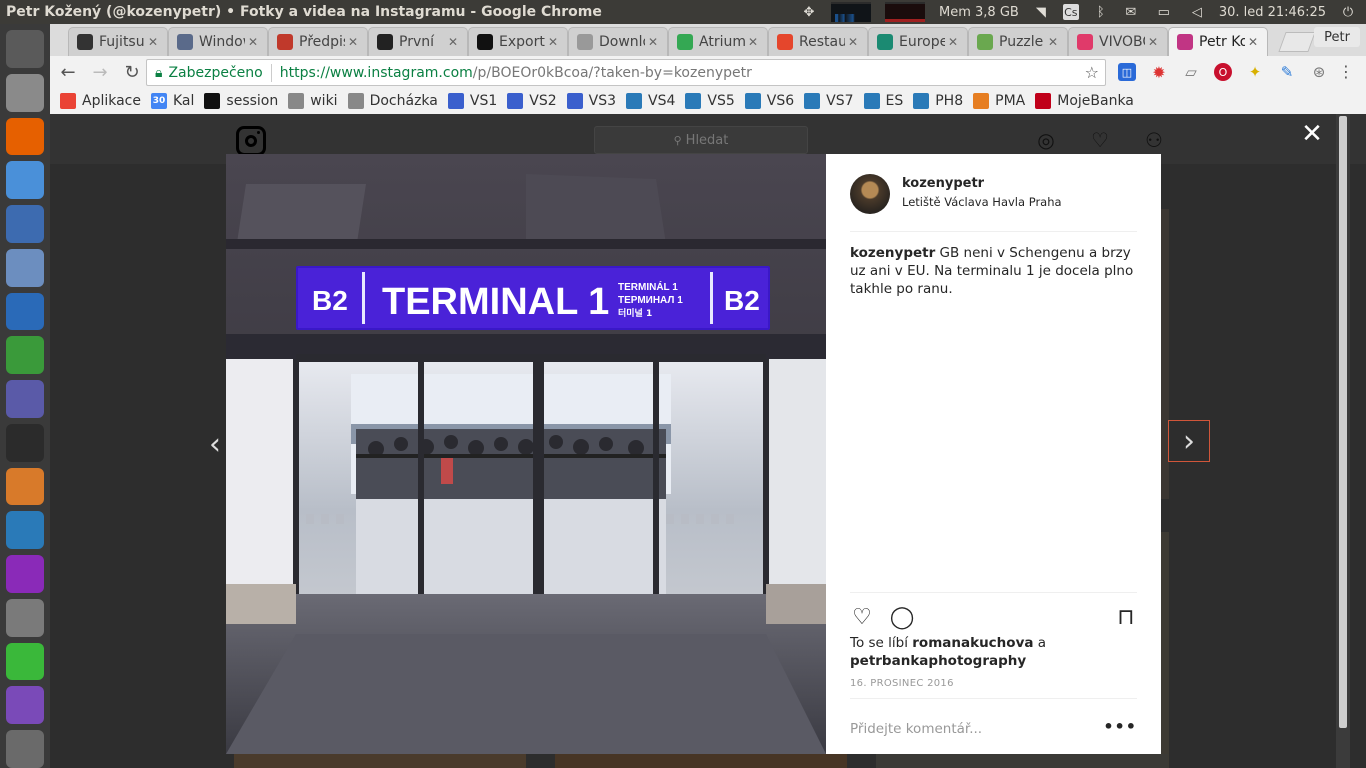 This screenshot has width=1366, height=768. What do you see at coordinates (313, 101) in the screenshot?
I see `bookmark-item: wiki` at bounding box center [313, 101].